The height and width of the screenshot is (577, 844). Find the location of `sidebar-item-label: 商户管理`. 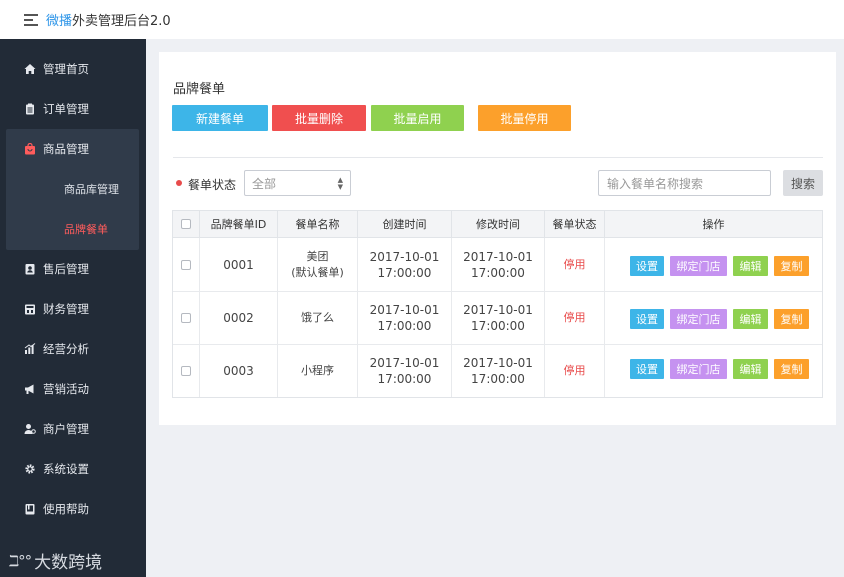

sidebar-item-label: 商户管理 is located at coordinates (66, 429).